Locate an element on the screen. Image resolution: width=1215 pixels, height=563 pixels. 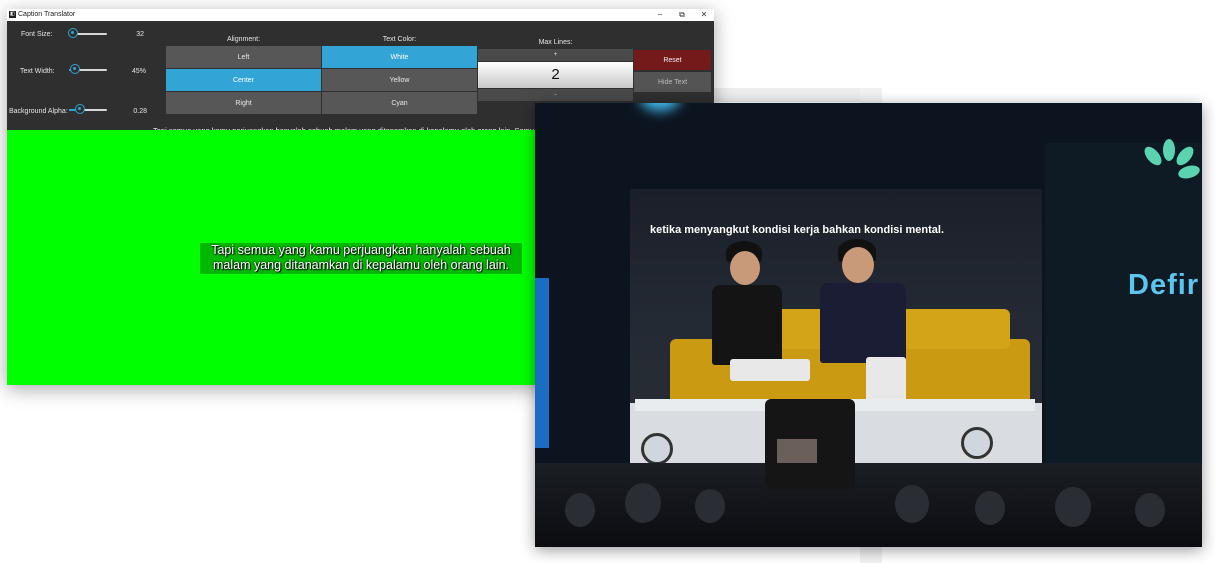
max-lines-decrement-button: - is located at coordinates (555, 95).